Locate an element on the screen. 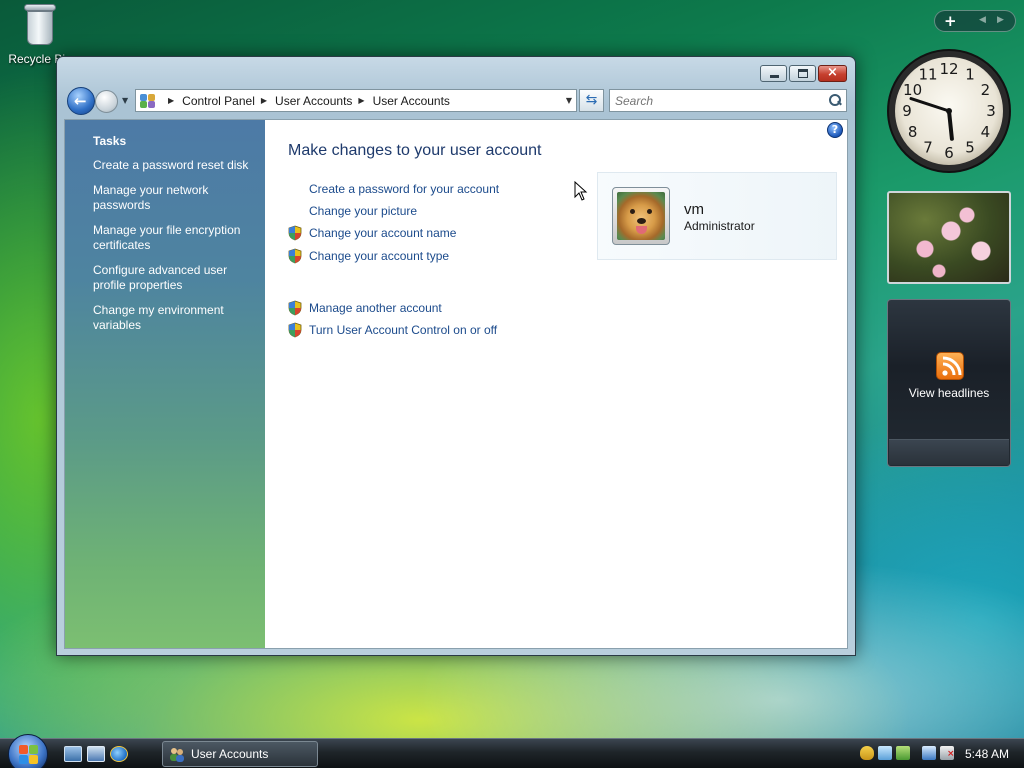  clock-numeral: 12 is located at coordinates (948, 69).